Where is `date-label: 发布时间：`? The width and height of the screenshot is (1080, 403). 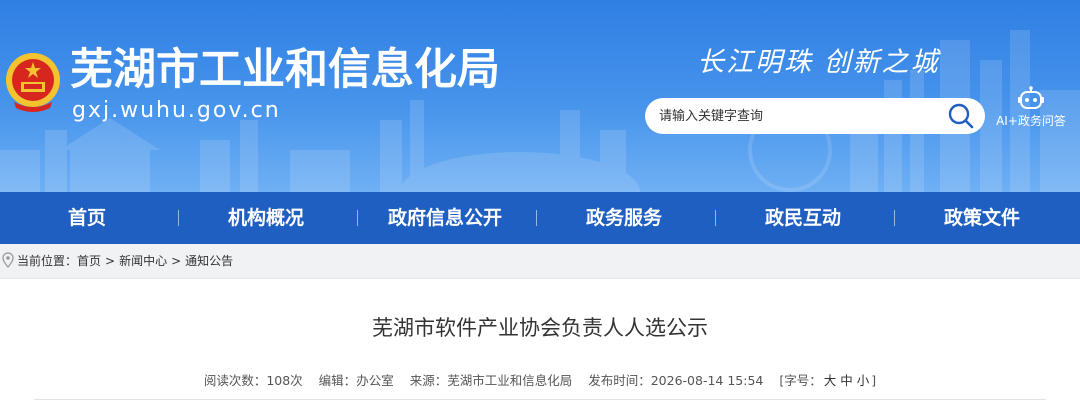
date-label: 发布时间： is located at coordinates (619, 380).